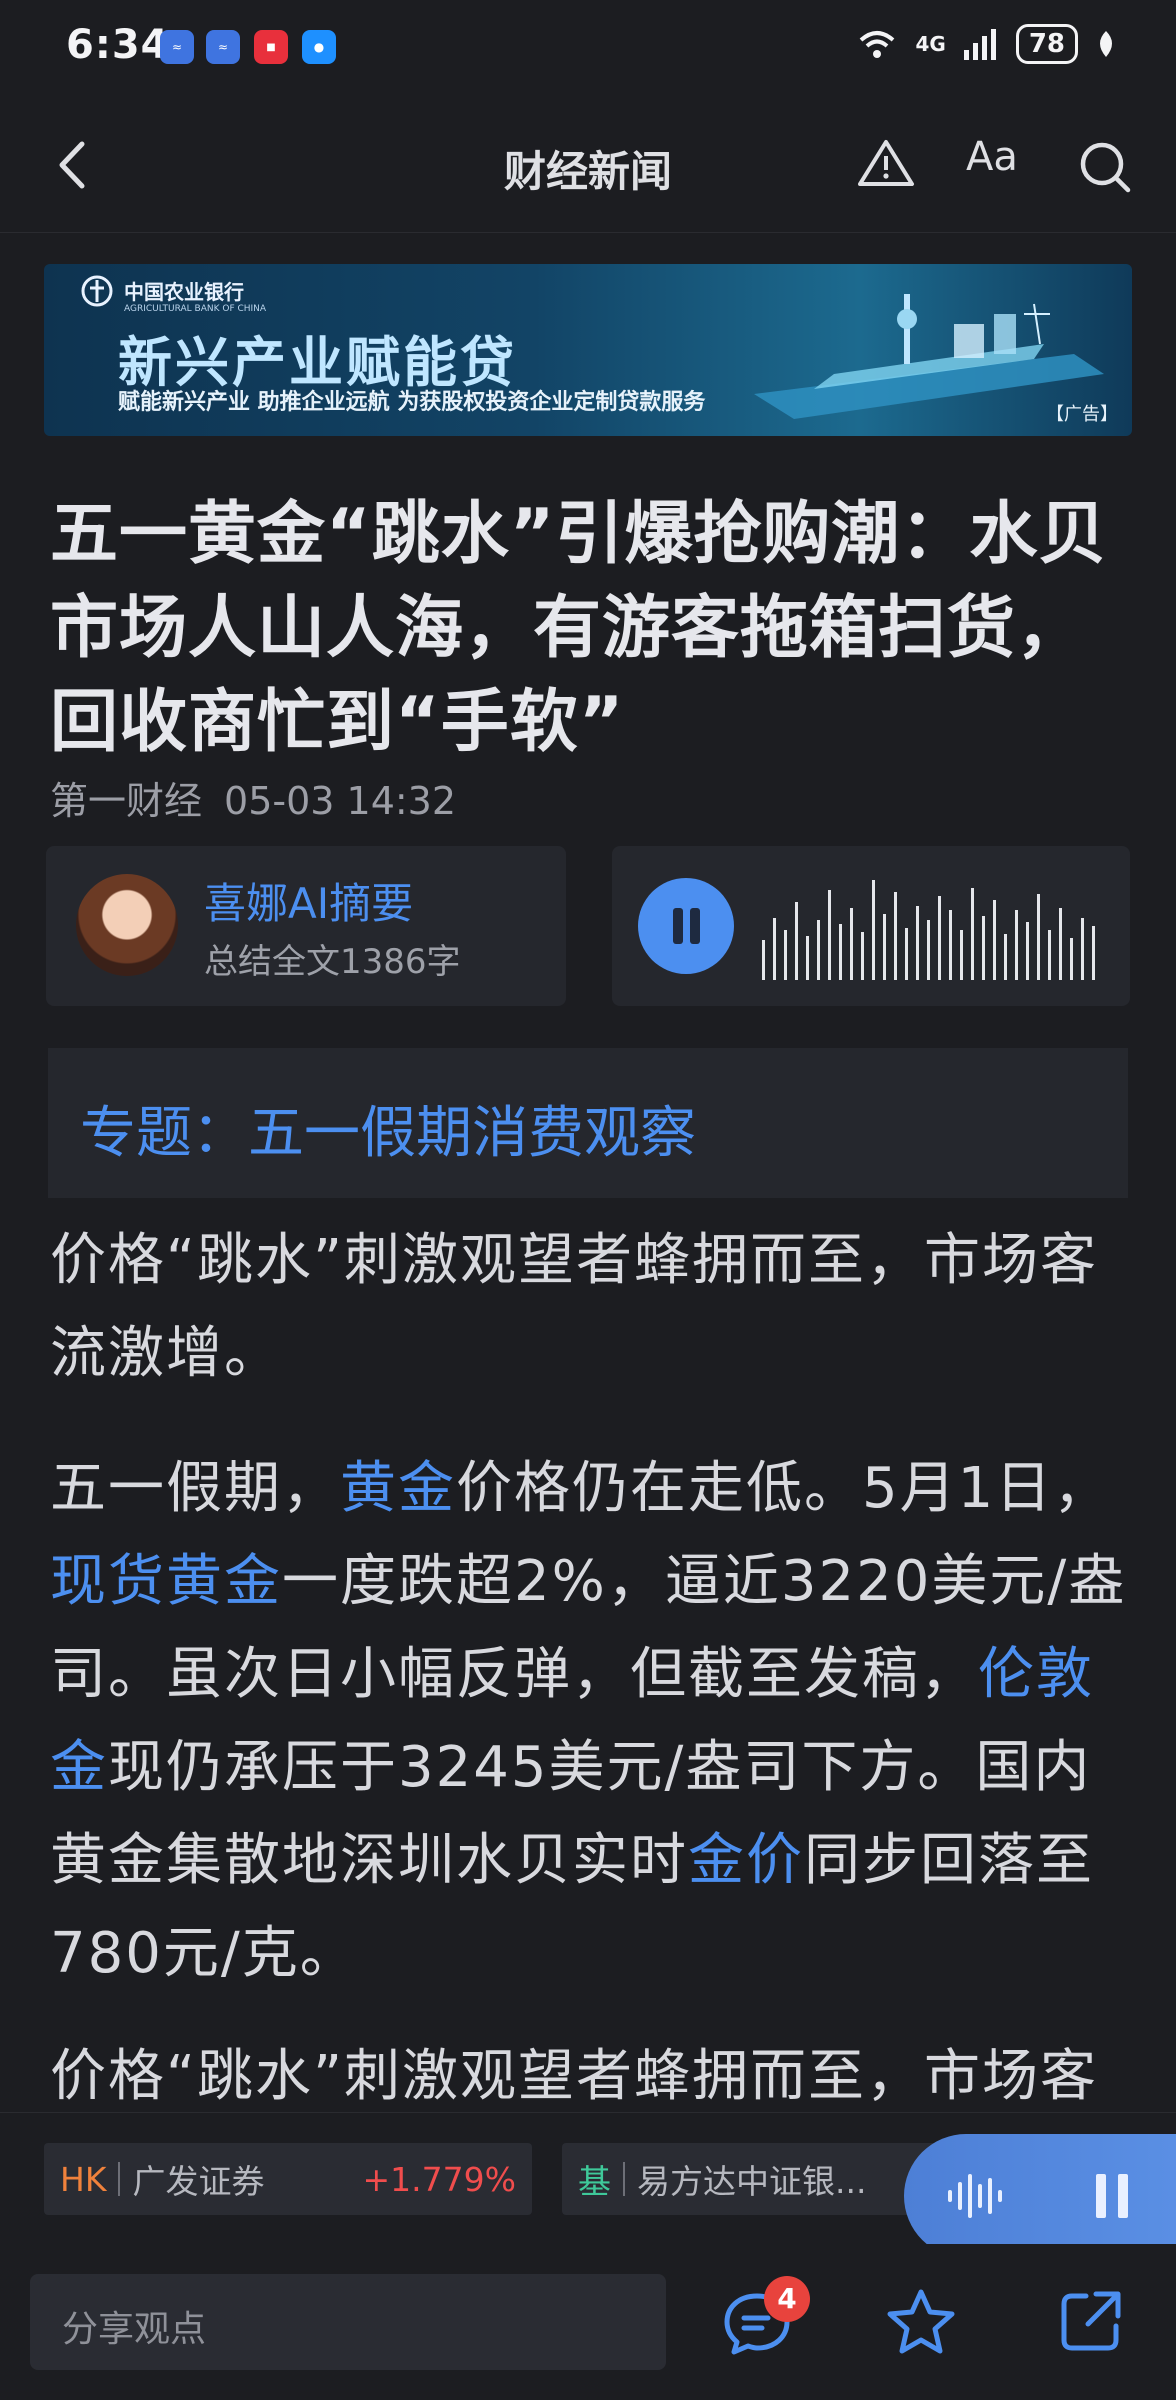 This screenshot has width=1176, height=2400. Describe the element at coordinates (784, 1488) in the screenshot. I see `text-segment: 价格仍在走低。5月1日，` at that location.